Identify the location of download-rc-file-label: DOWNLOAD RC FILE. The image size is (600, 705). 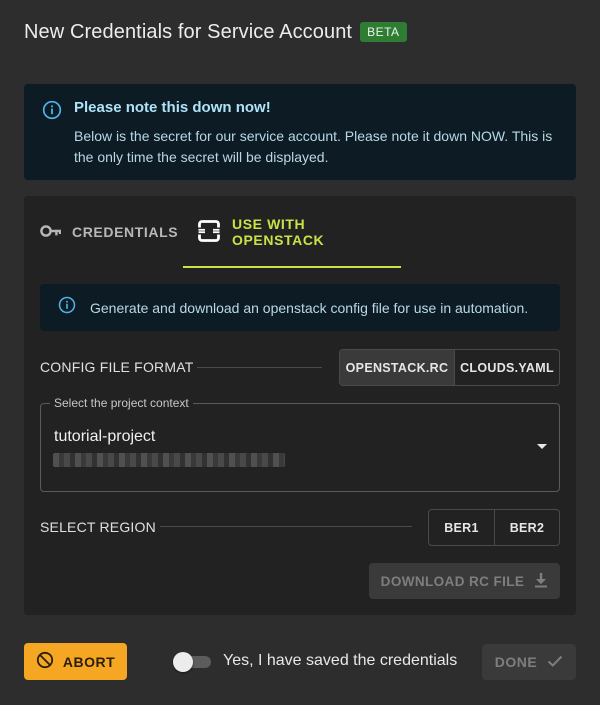
(452, 581).